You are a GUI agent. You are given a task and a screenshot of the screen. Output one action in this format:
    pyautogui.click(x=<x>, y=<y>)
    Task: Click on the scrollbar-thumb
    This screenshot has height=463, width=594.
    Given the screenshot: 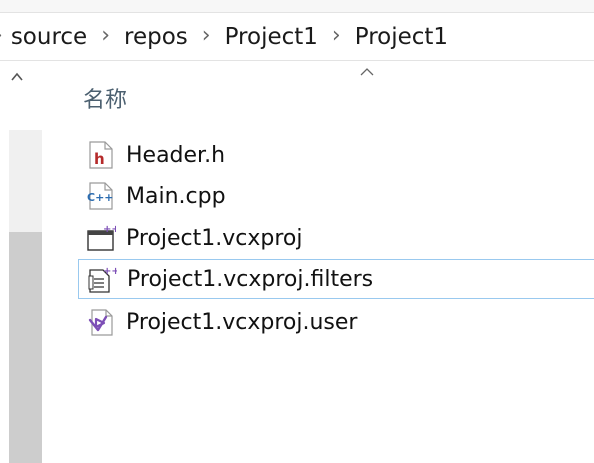 What is the action you would take?
    pyautogui.click(x=25, y=347)
    